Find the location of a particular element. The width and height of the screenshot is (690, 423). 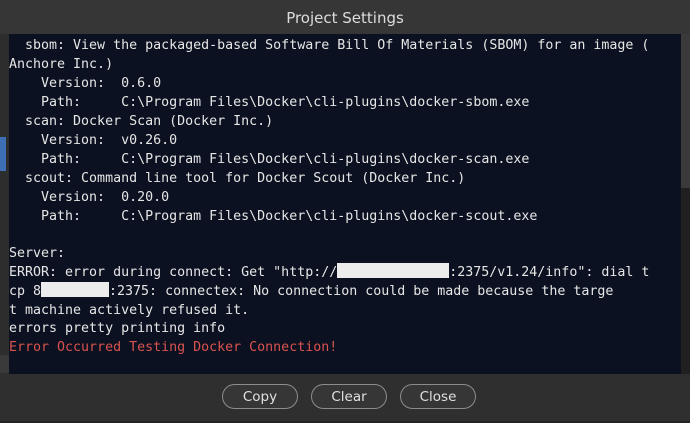

clear-button: Clear is located at coordinates (349, 396).